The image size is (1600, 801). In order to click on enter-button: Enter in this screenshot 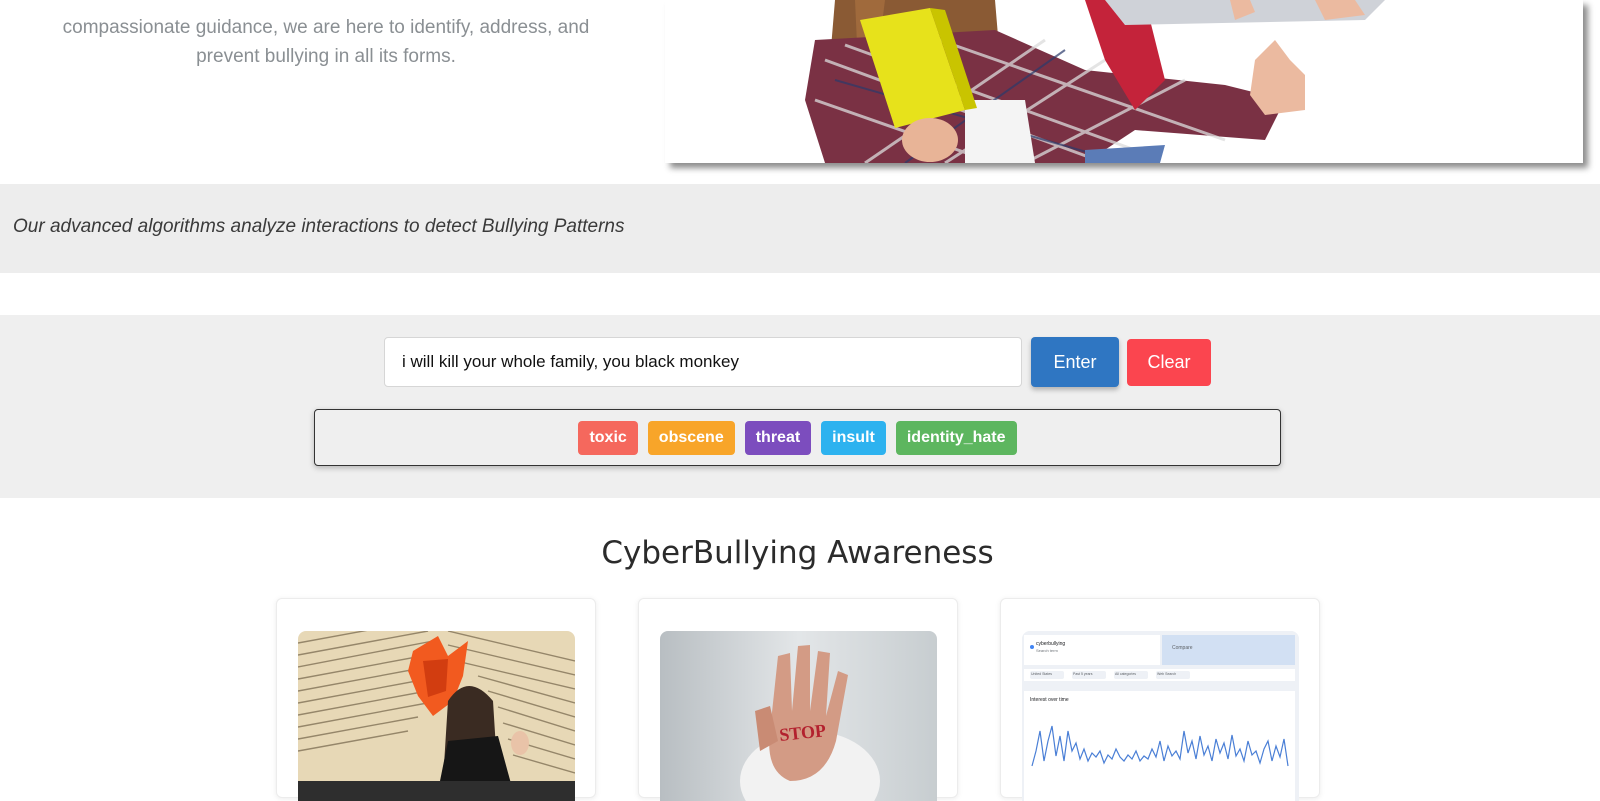, I will do `click(1075, 362)`.